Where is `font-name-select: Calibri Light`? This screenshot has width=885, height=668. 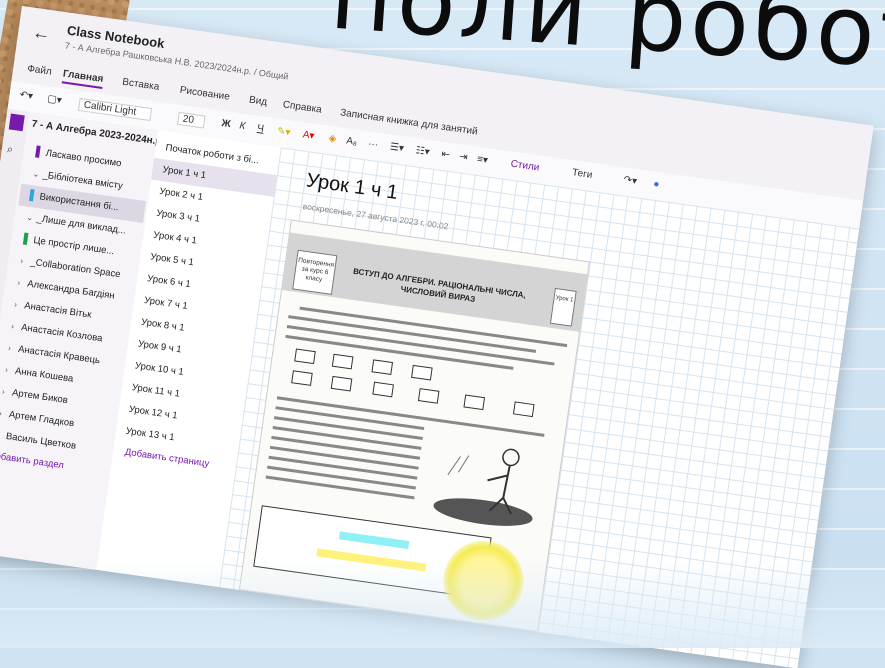 font-name-select: Calibri Light is located at coordinates (114, 109).